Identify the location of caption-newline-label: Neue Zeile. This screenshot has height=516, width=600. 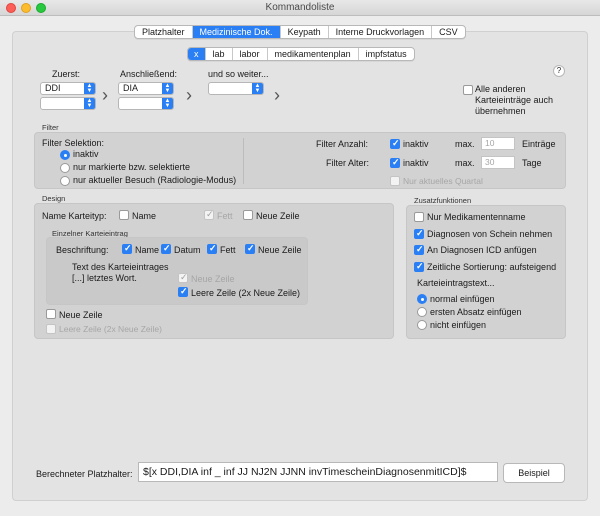
(280, 250).